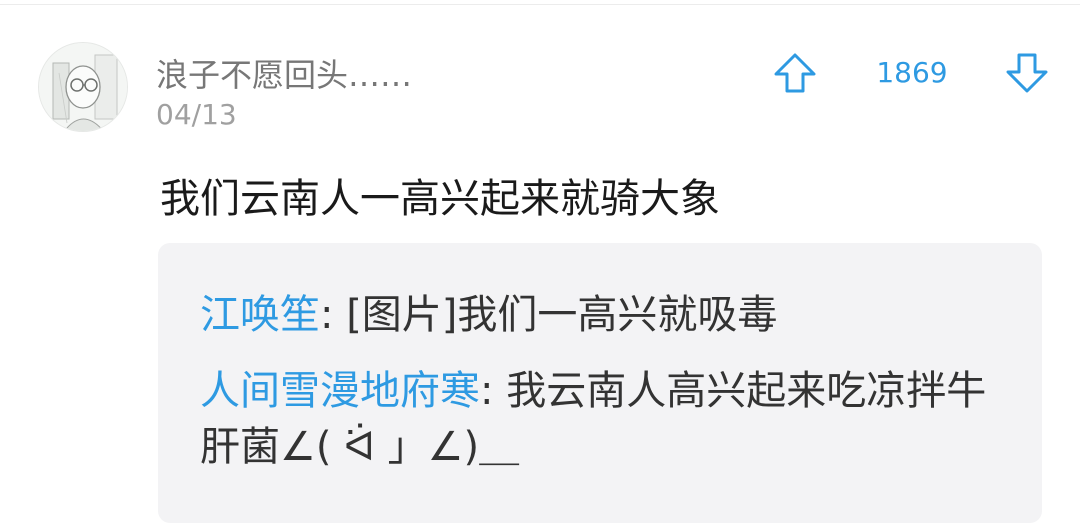  What do you see at coordinates (912, 72) in the screenshot?
I see `vote-count: 1869` at bounding box center [912, 72].